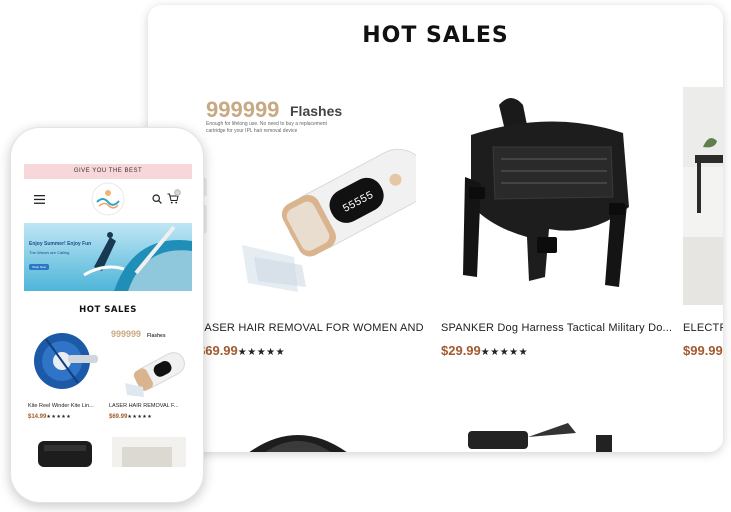 This screenshot has height=512, width=731. What do you see at coordinates (147, 362) in the screenshot?
I see `product-image: 999999 Flashes` at bounding box center [147, 362].